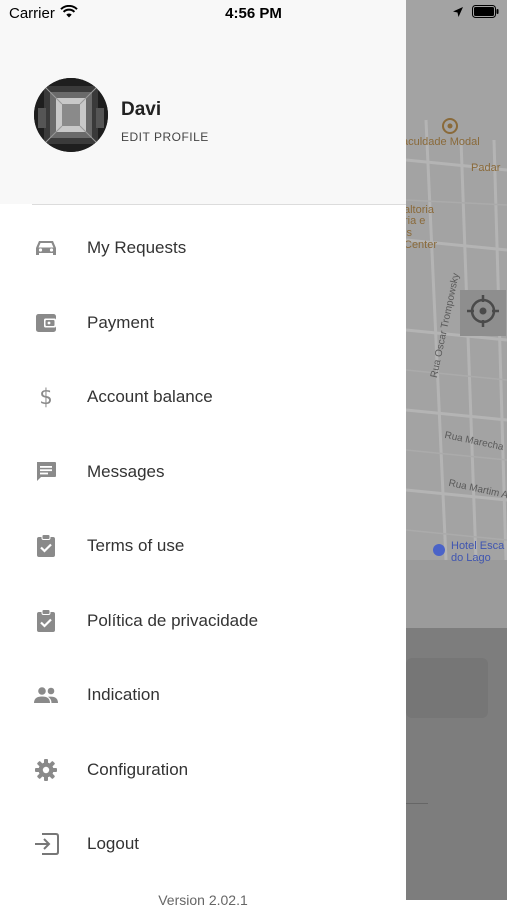 The image size is (507, 908). Describe the element at coordinates (485, 13) in the screenshot. I see `battery-icon` at that location.